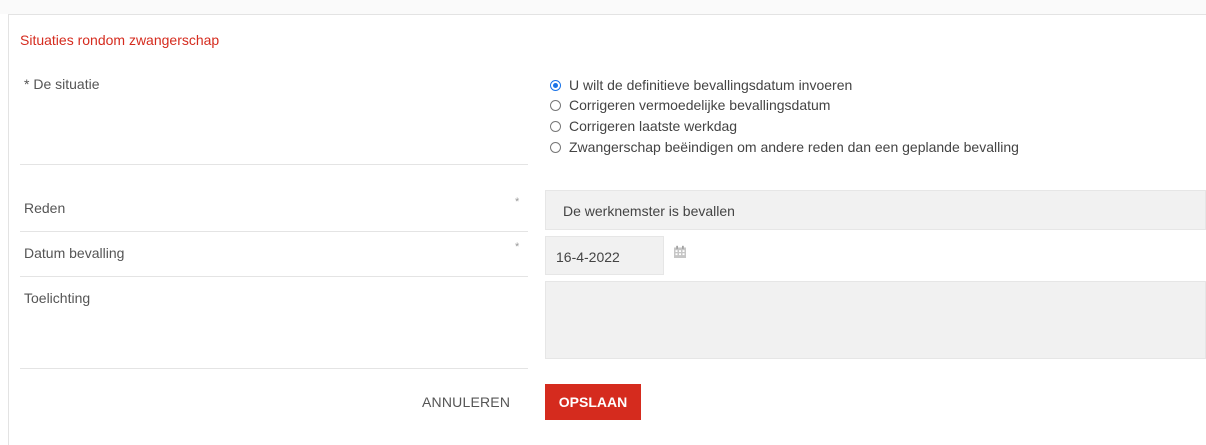  Describe the element at coordinates (517, 247) in the screenshot. I see `birth-date-required-marker: *` at that location.